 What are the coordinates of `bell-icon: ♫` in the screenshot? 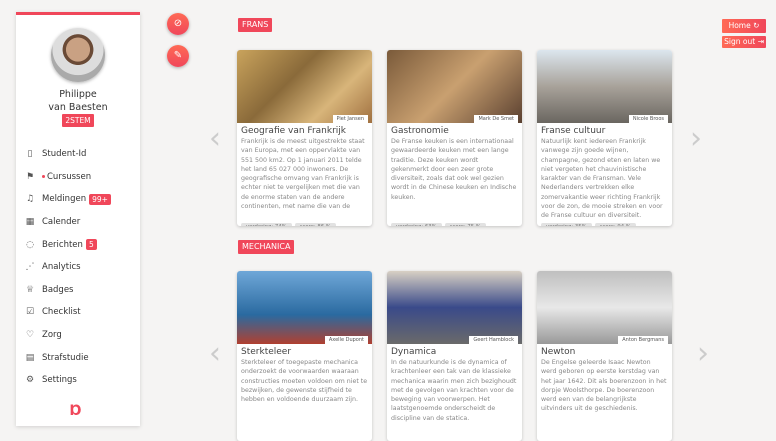 It's located at (30, 199).